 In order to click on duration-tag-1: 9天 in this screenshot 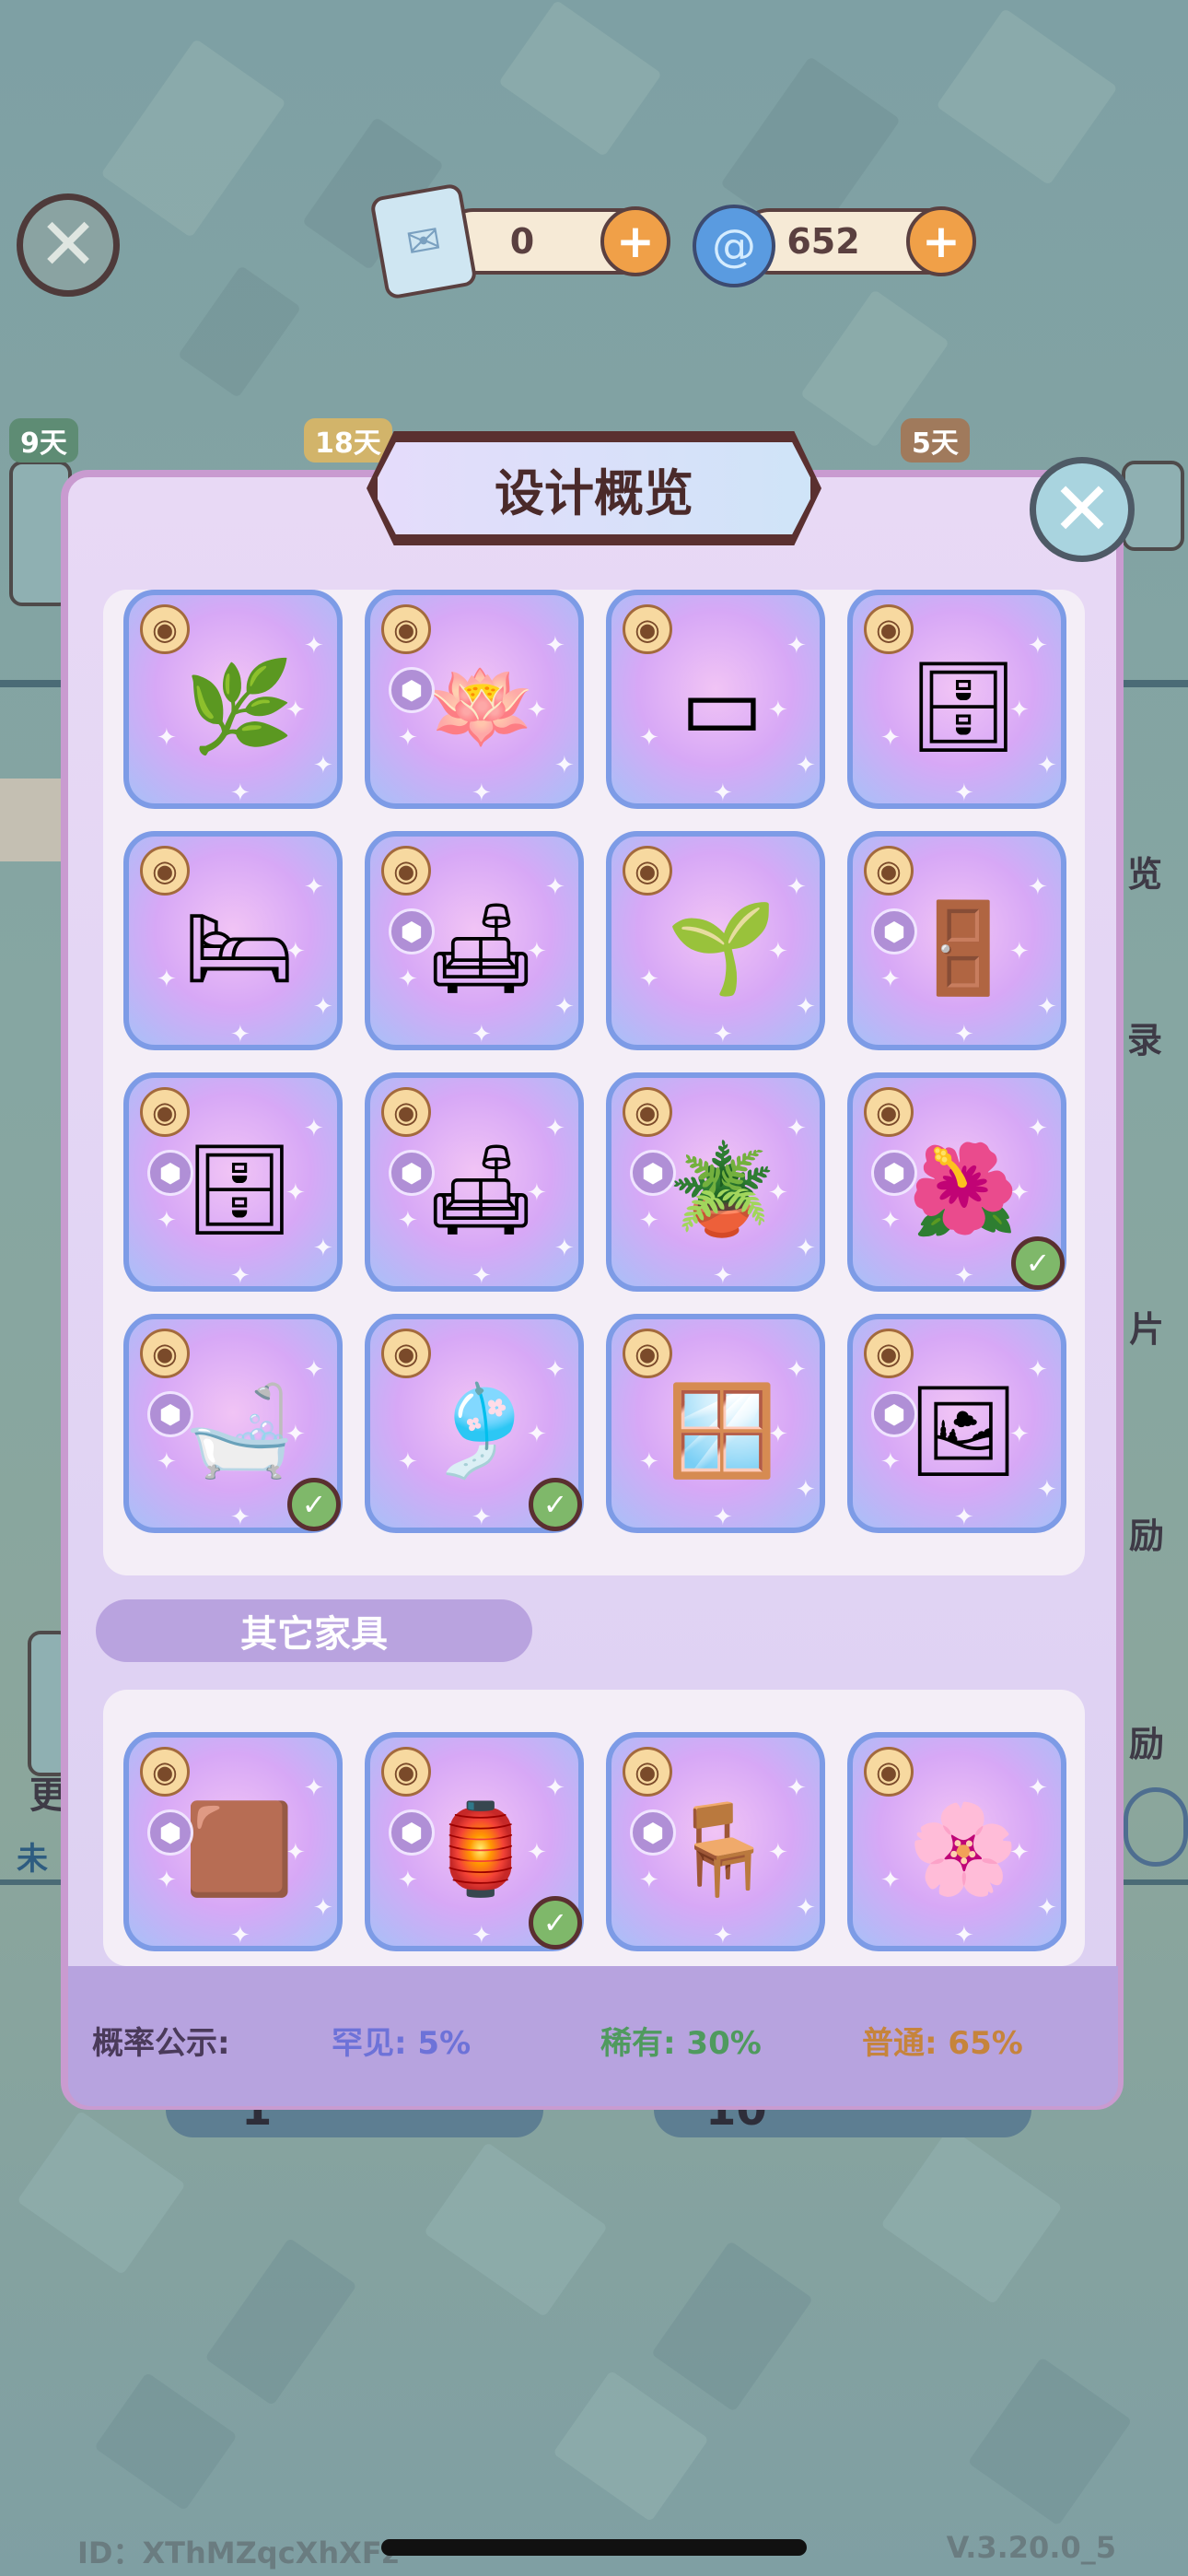, I will do `click(43, 440)`.